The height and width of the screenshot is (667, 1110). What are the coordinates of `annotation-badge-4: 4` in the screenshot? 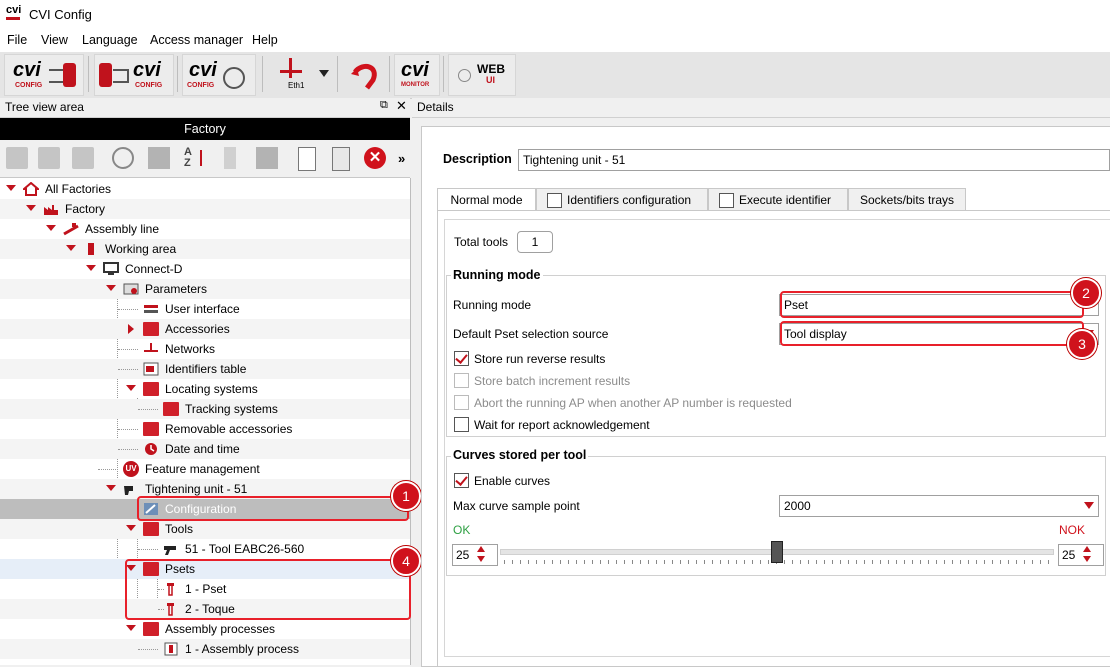 It's located at (406, 561).